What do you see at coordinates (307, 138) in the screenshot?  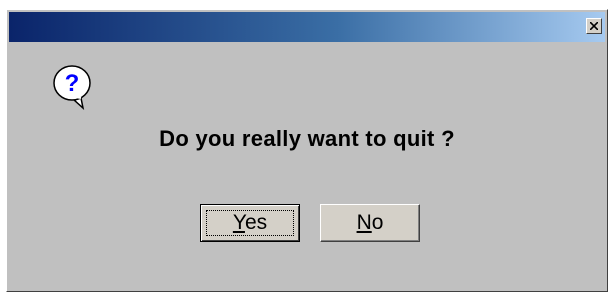 I see `dialog-message: Do you really want to quit ?` at bounding box center [307, 138].